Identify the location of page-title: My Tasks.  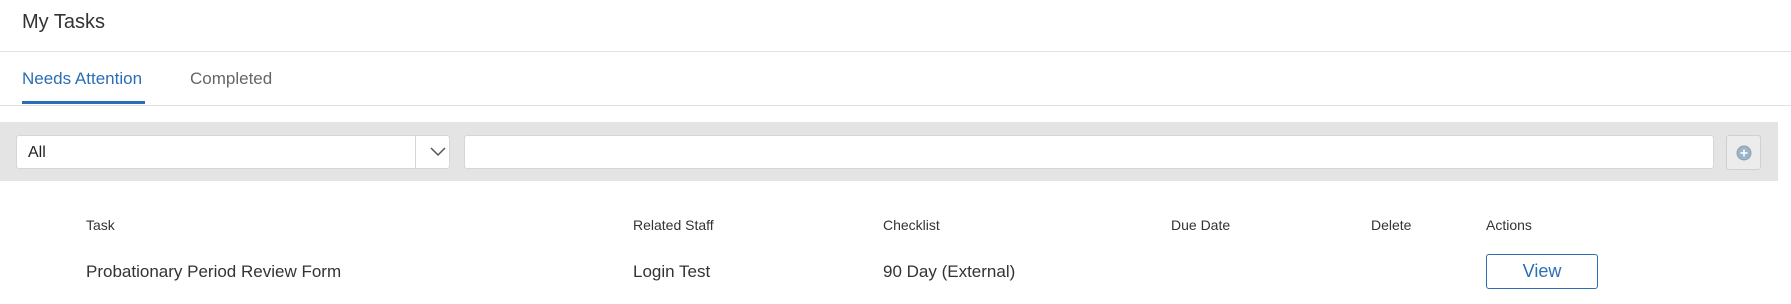
(63, 22).